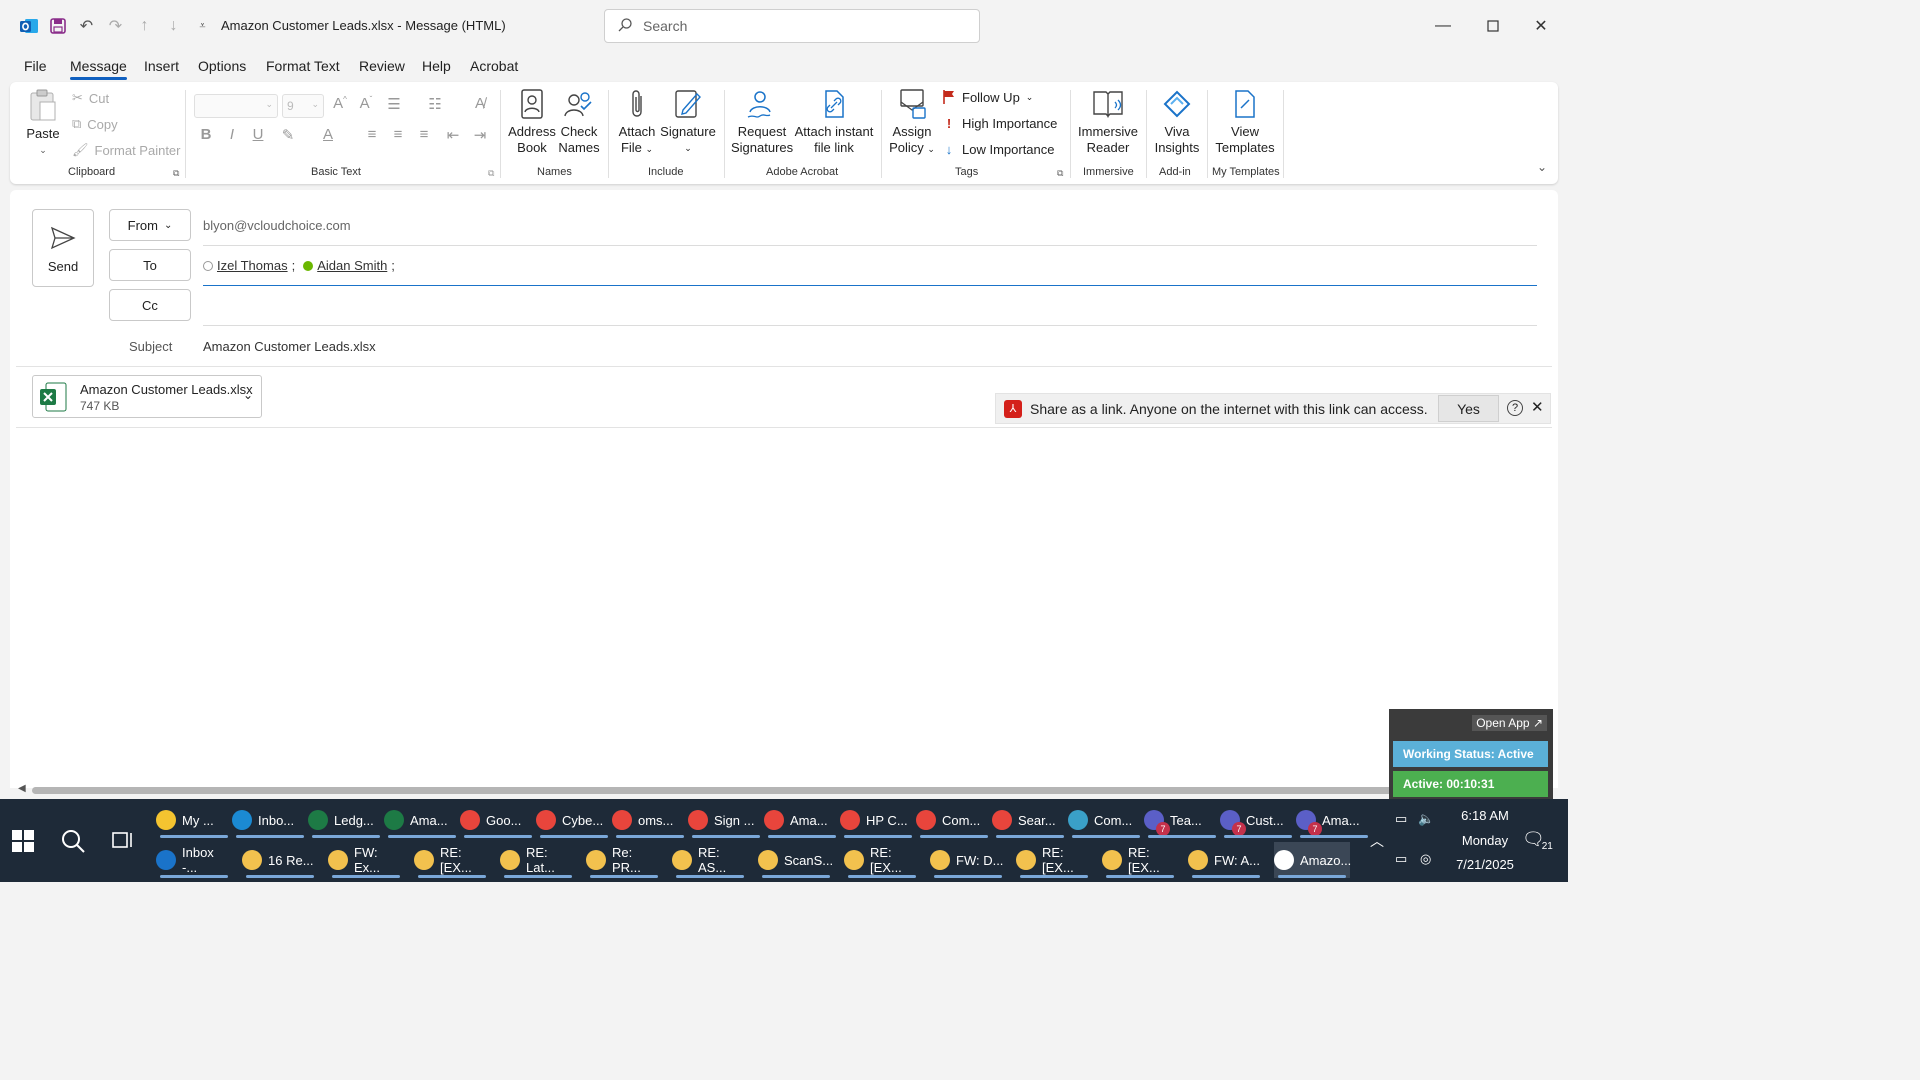  What do you see at coordinates (987, 97) in the screenshot?
I see `follow-up-button: Follow Up ⌄` at bounding box center [987, 97].